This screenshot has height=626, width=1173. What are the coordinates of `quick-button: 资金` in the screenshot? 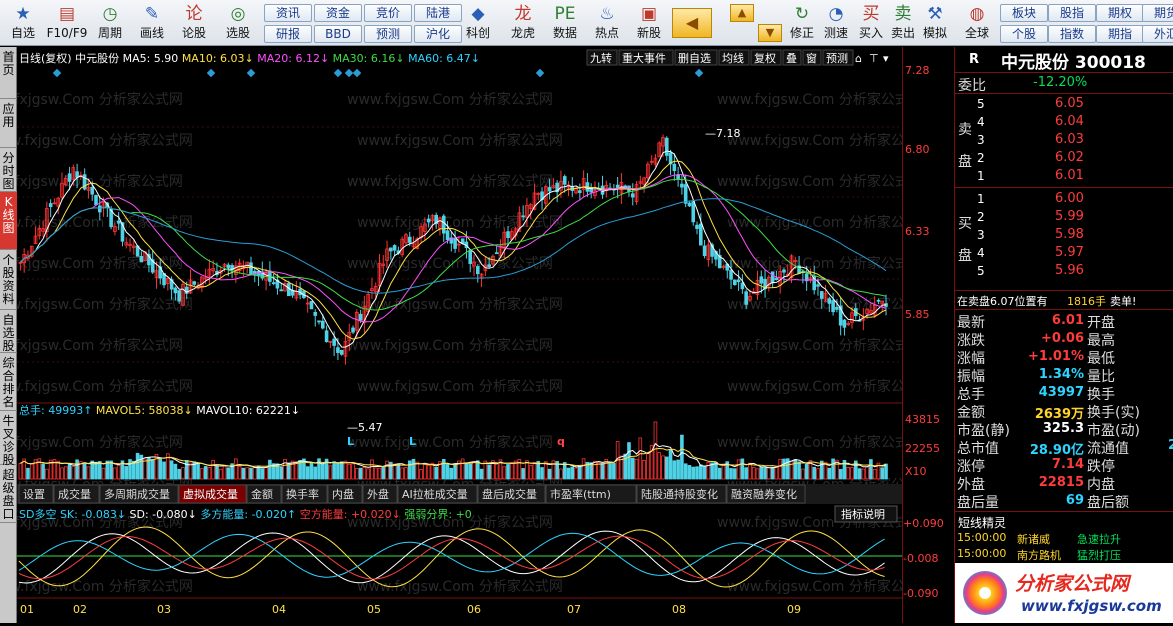 It's located at (338, 13).